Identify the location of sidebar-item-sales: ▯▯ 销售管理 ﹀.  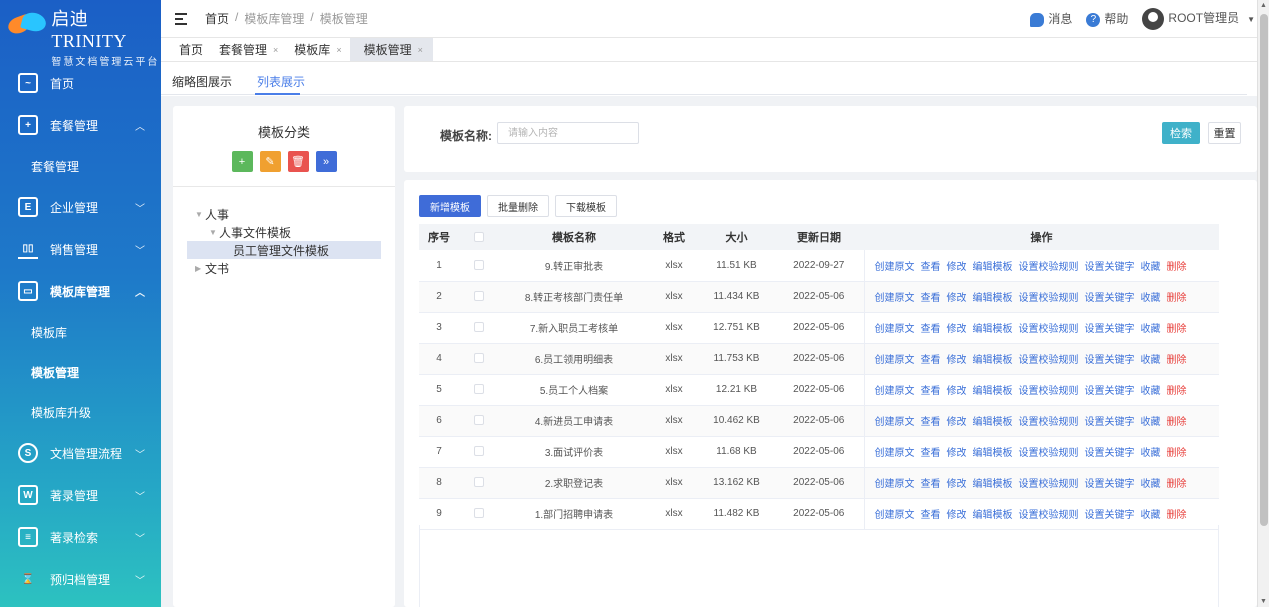
(80, 249).